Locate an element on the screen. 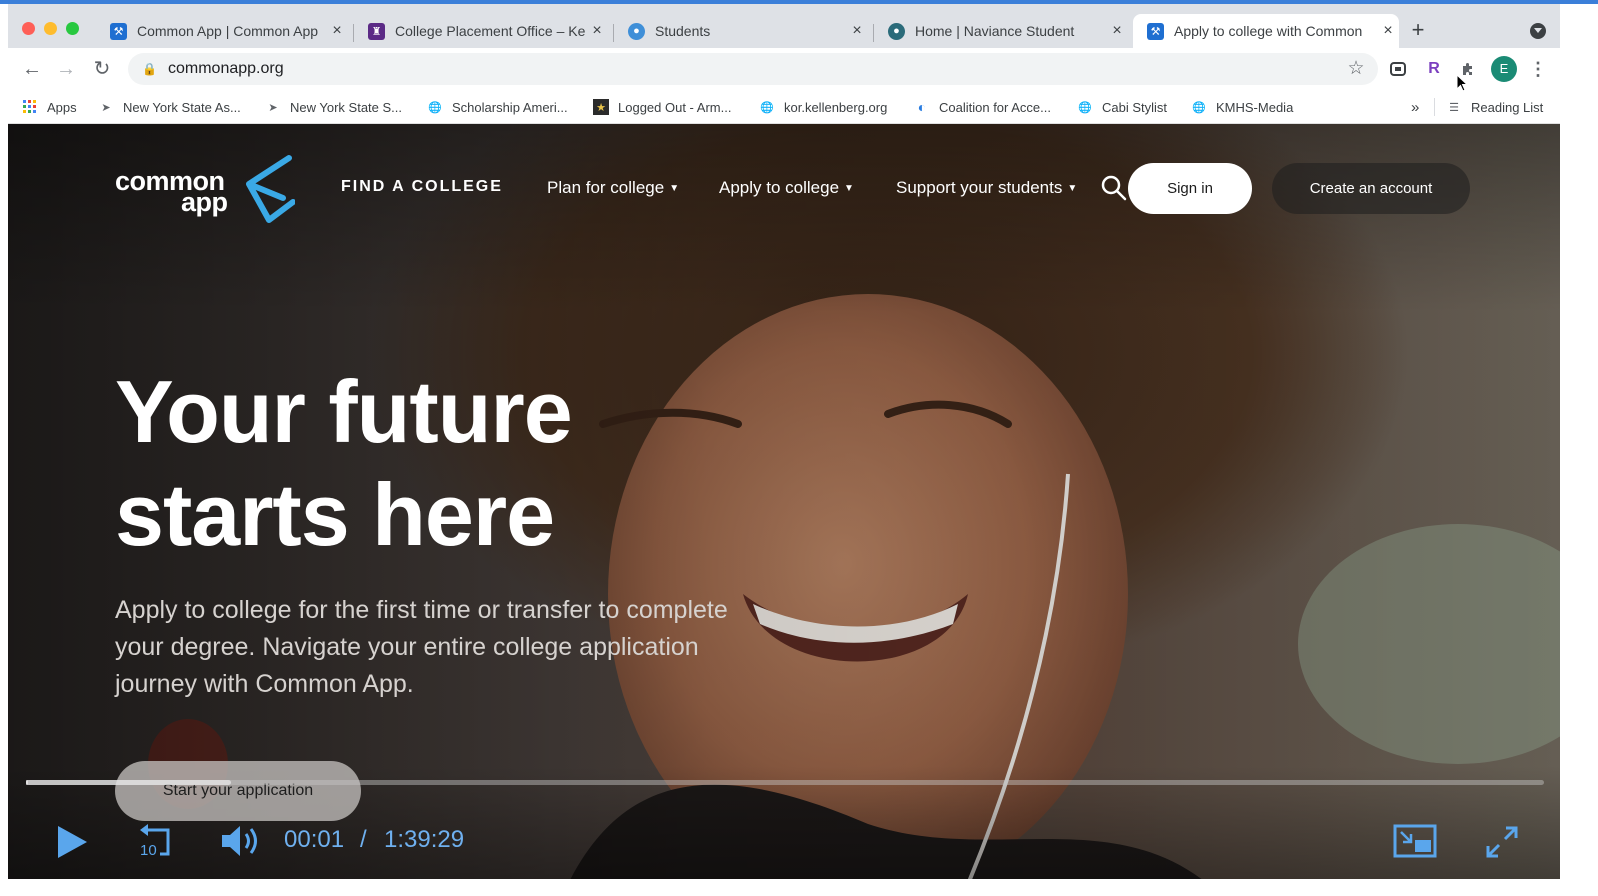 The width and height of the screenshot is (1598, 896). coalition-icon: ◐ is located at coordinates (922, 107).